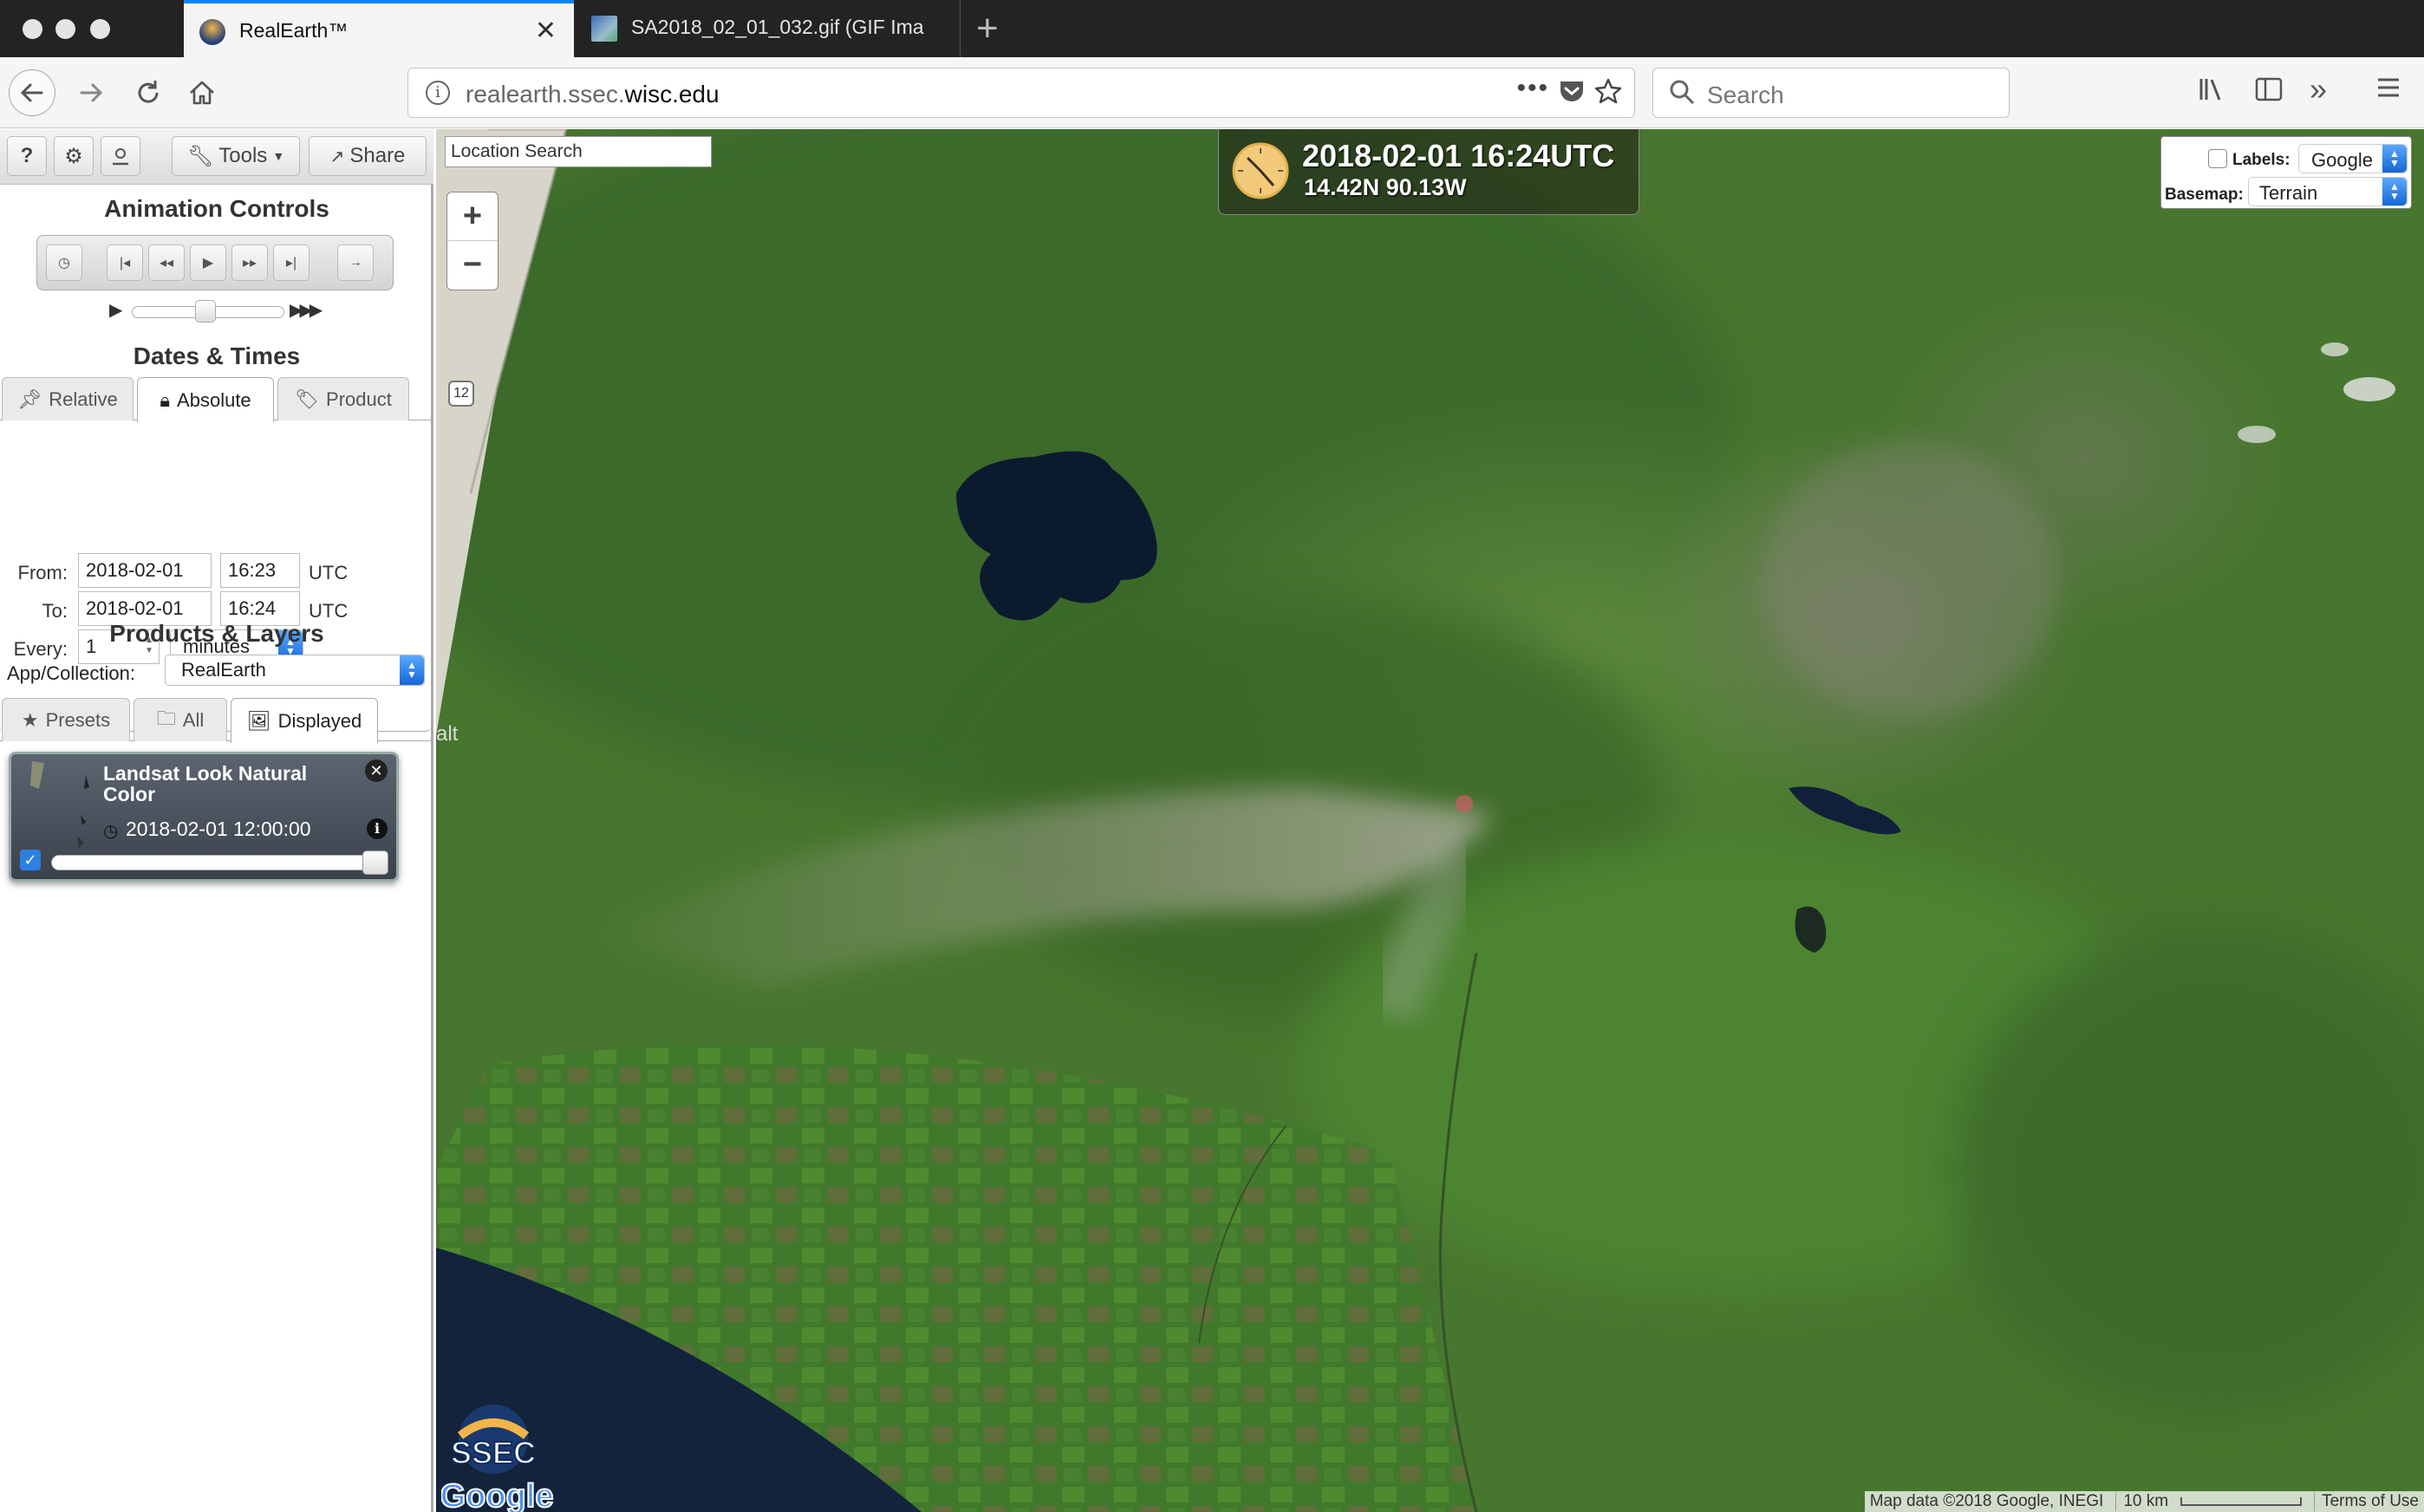  What do you see at coordinates (472, 217) in the screenshot?
I see `zoom-in-button: +` at bounding box center [472, 217].